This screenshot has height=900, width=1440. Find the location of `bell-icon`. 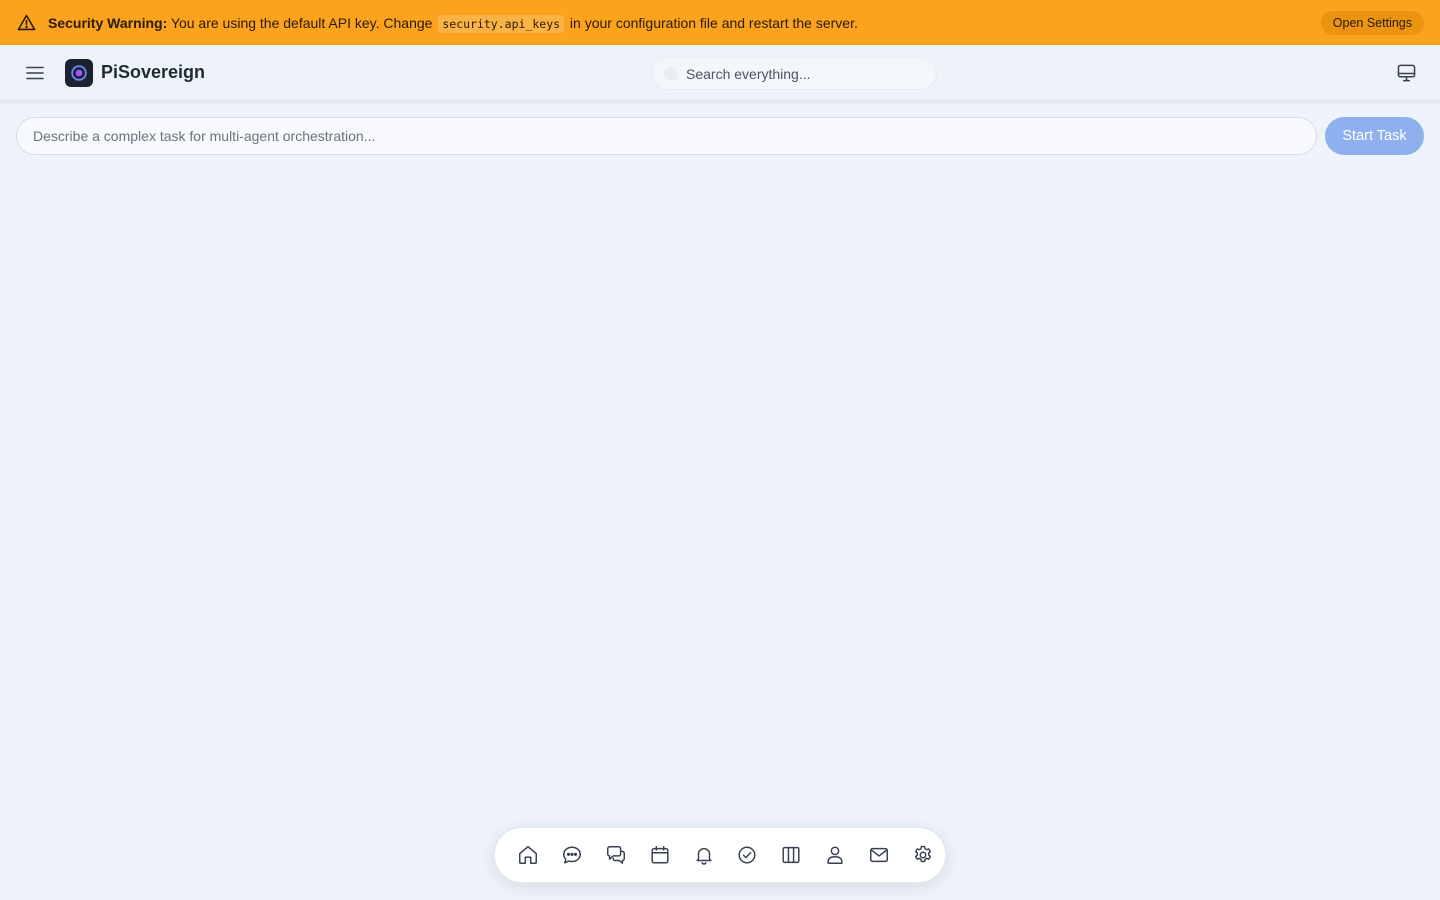

bell-icon is located at coordinates (703, 856).